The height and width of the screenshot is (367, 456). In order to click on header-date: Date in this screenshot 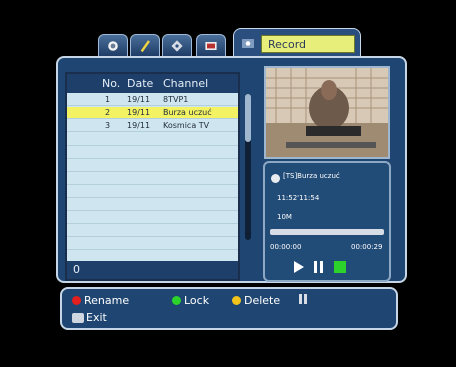, I will do `click(140, 83)`.